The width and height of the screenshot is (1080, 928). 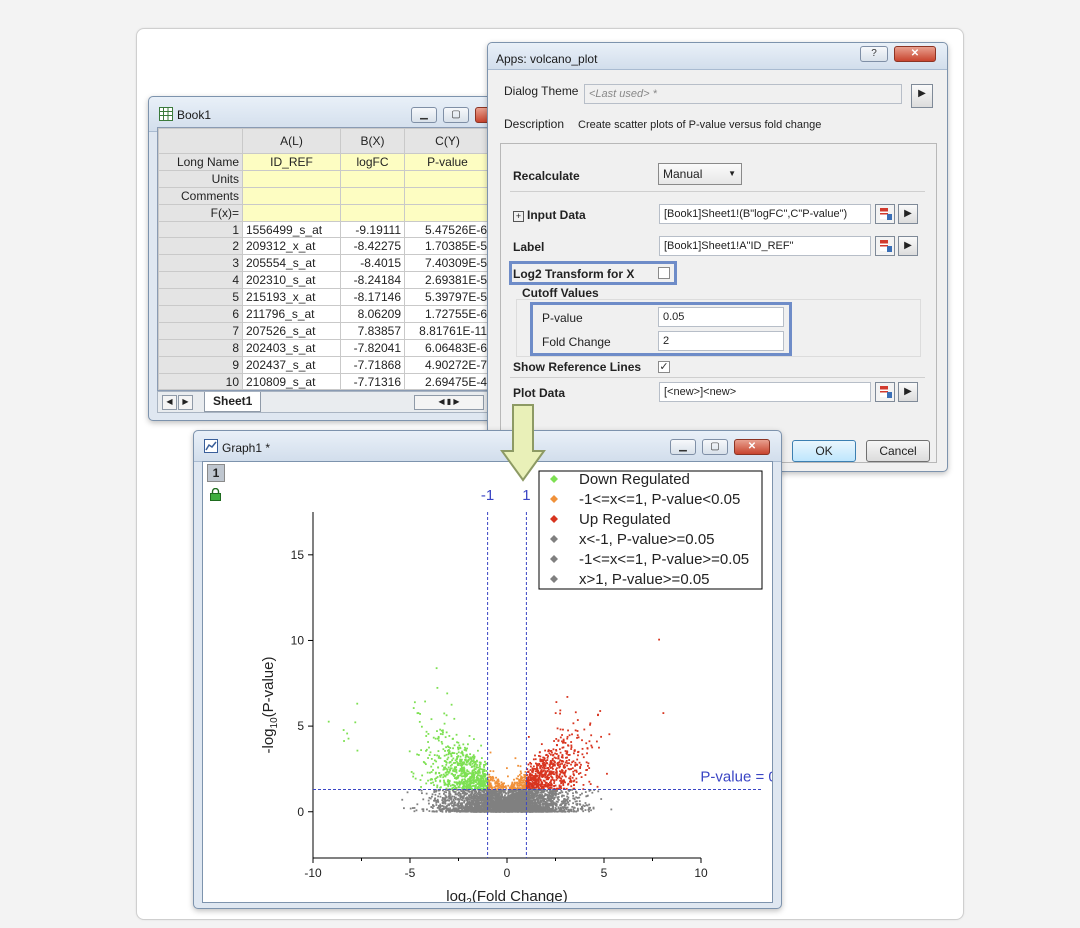 What do you see at coordinates (447, 246) in the screenshot?
I see `pvalue-cell: 1.70385E-5` at bounding box center [447, 246].